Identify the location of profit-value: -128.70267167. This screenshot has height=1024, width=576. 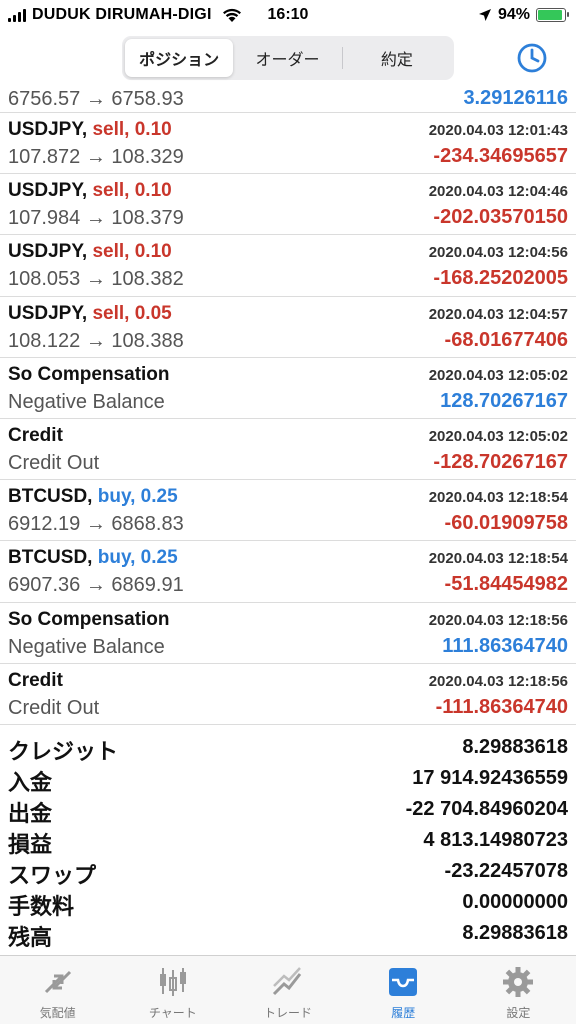
(500, 461).